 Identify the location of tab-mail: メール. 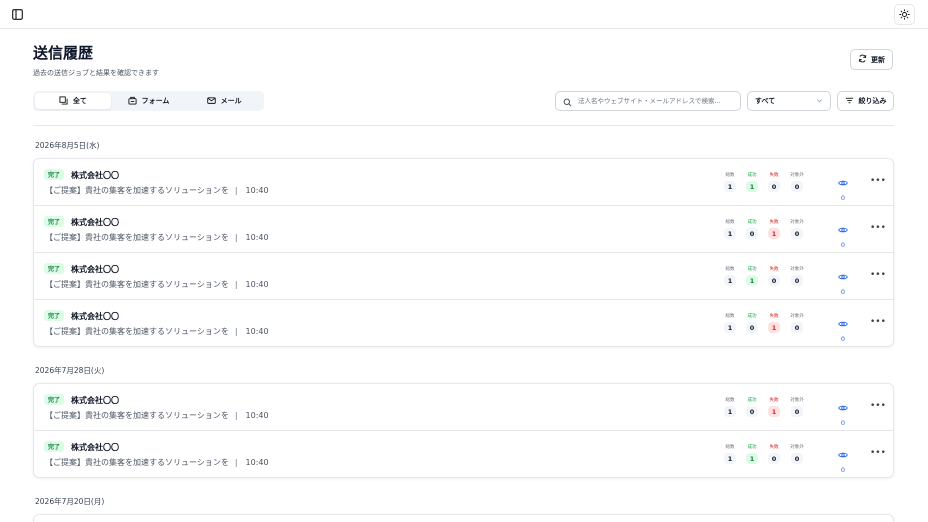
(224, 101).